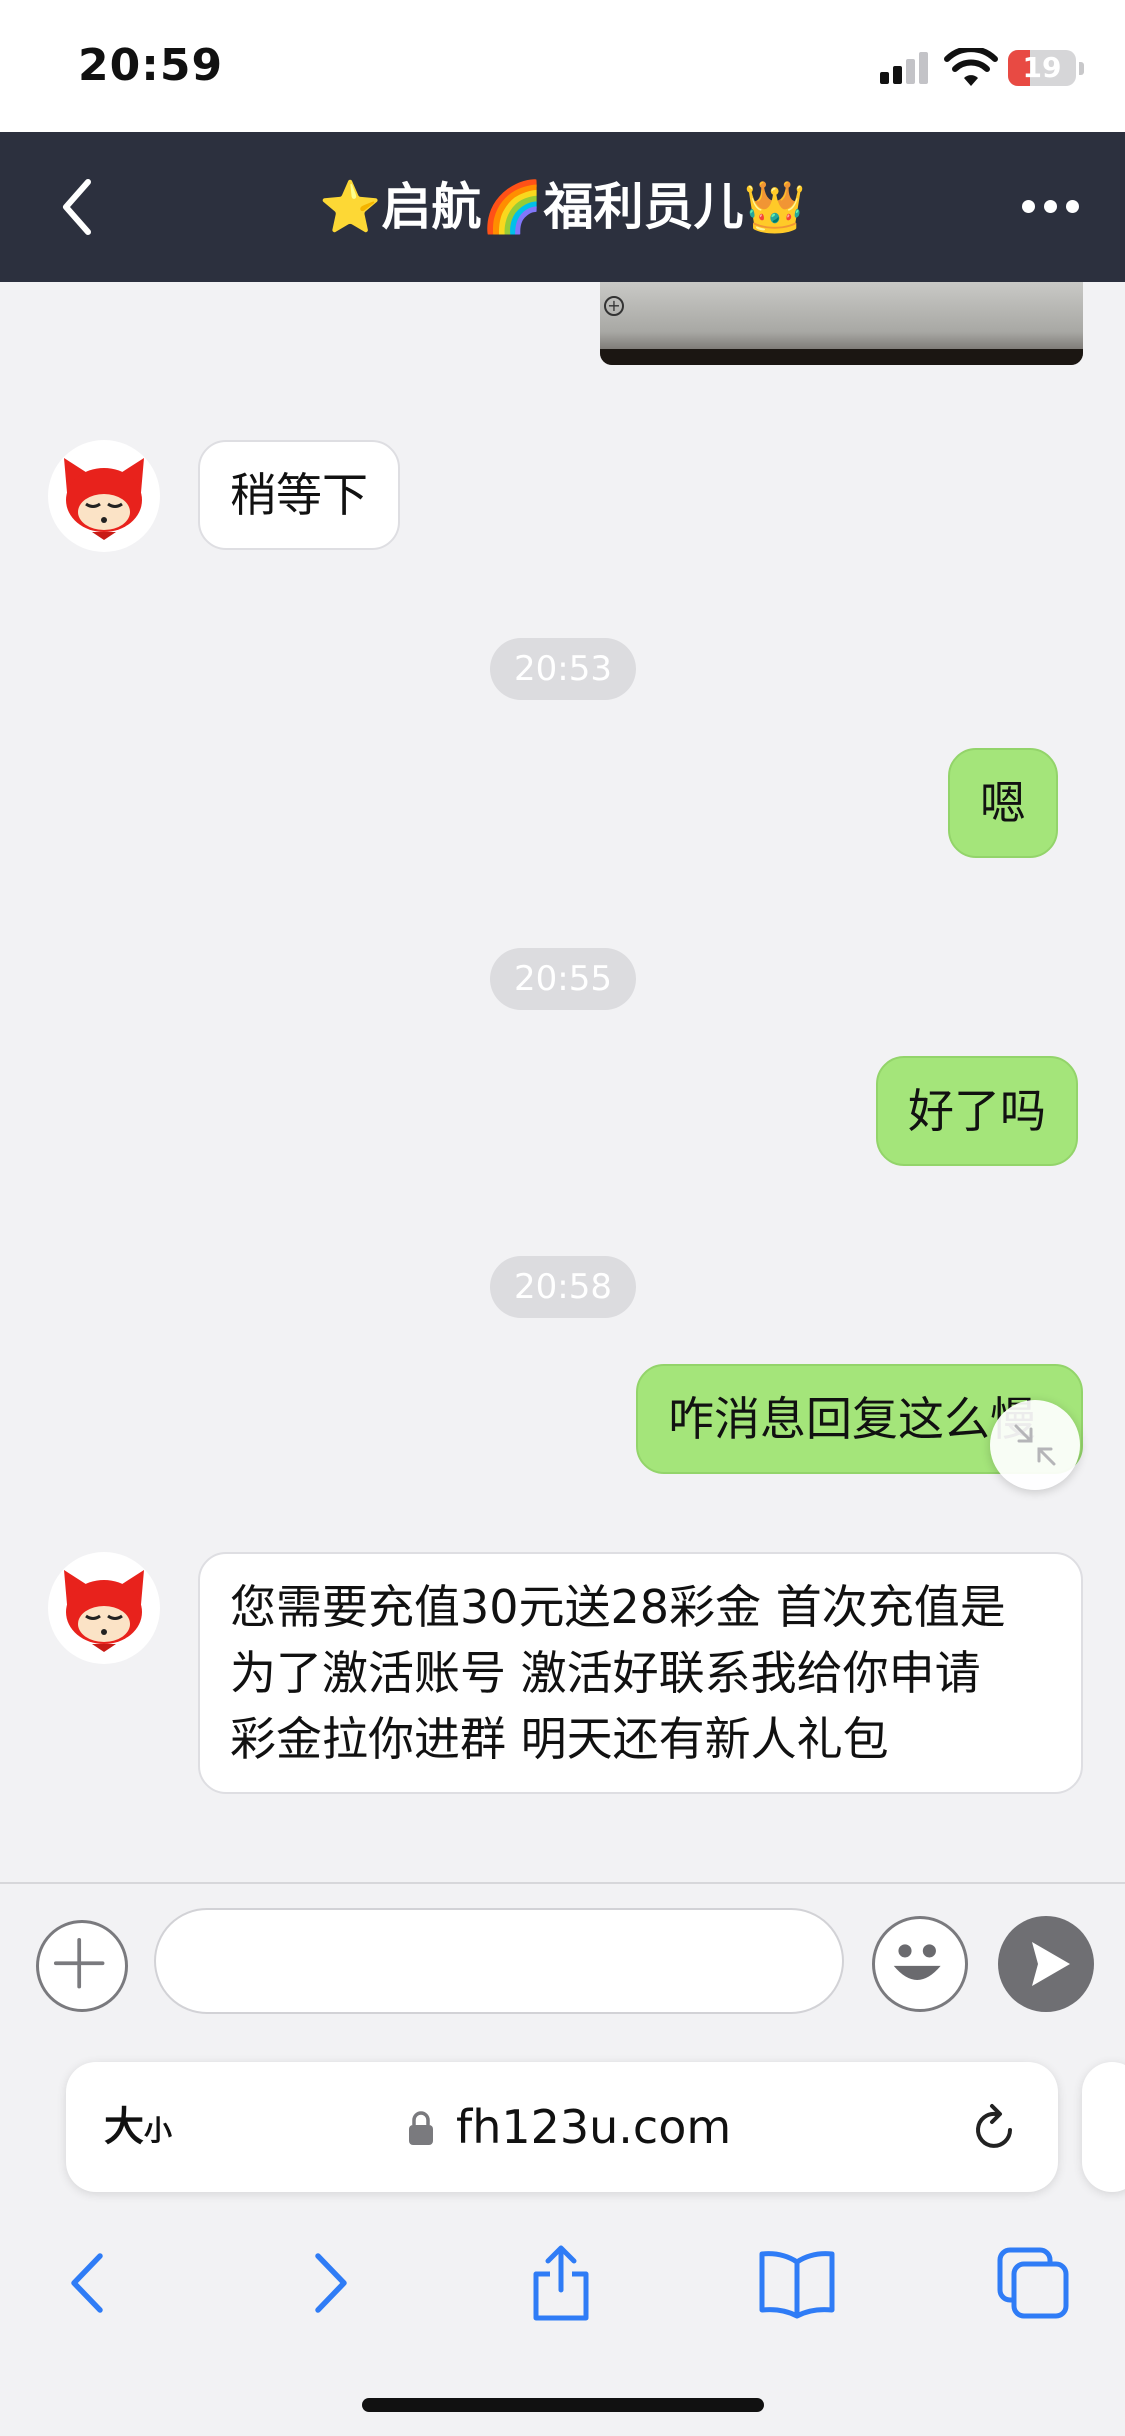 The width and height of the screenshot is (1125, 2436). What do you see at coordinates (614, 306) in the screenshot?
I see `plus-icon: +` at bounding box center [614, 306].